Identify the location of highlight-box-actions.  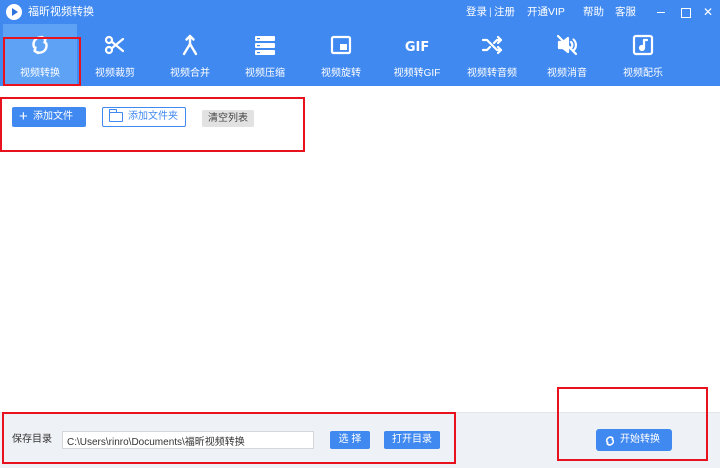
(152, 124).